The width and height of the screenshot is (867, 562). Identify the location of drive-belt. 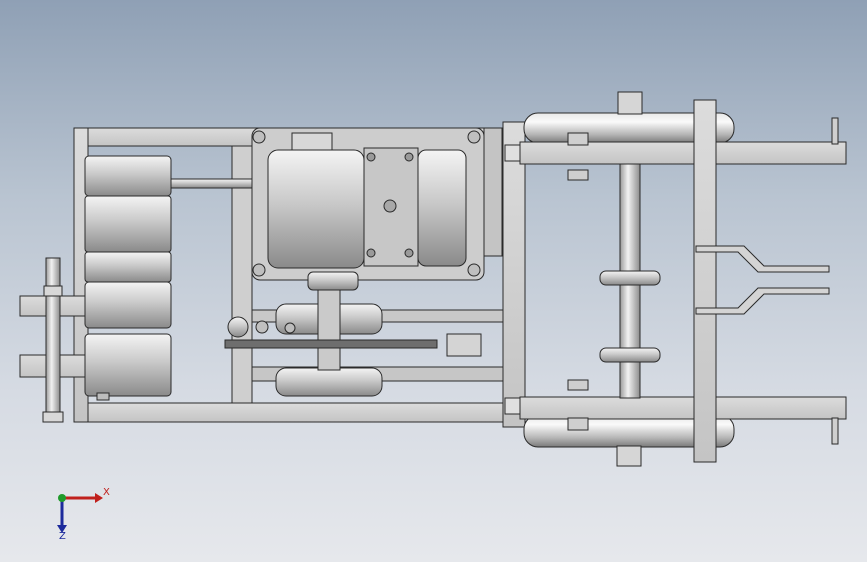
(331, 344).